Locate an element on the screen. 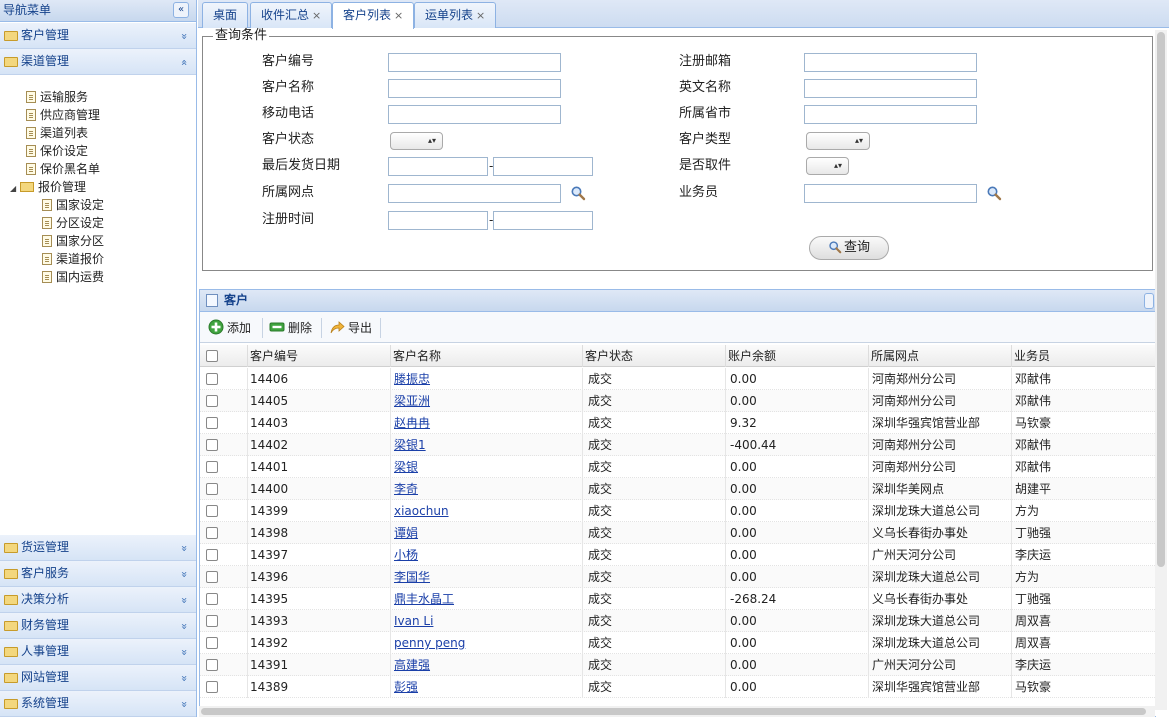 This screenshot has width=1169, height=717. customer-id-input is located at coordinates (474, 62).